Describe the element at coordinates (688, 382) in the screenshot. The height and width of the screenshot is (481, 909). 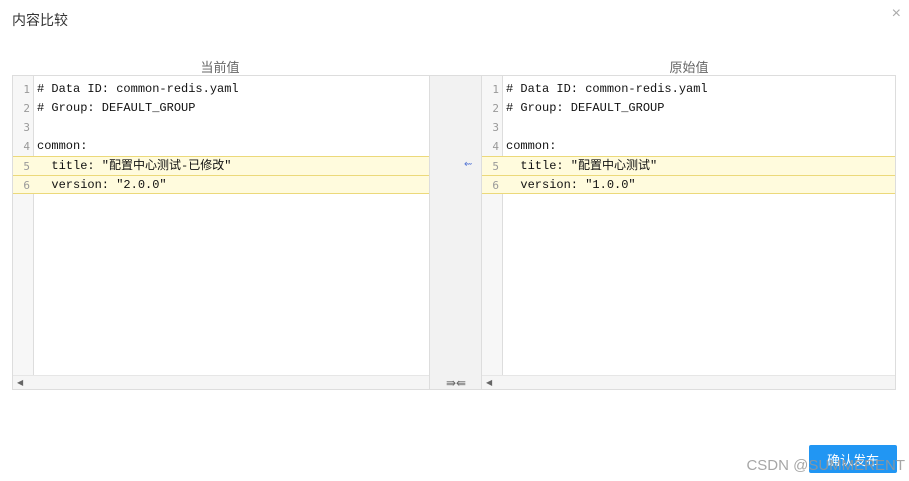
I see `right-horizontal-scrollbar: ◀` at that location.